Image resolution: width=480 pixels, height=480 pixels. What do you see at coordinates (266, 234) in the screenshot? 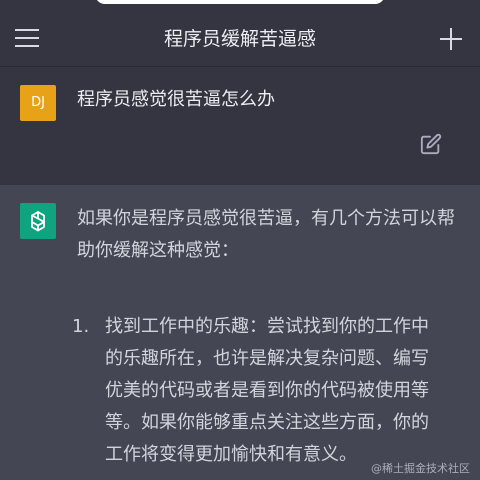
I see `answer-intro: 如果你是程序员感觉很苦逼，有几个方法可以帮助你缓解这种感觉：` at bounding box center [266, 234].